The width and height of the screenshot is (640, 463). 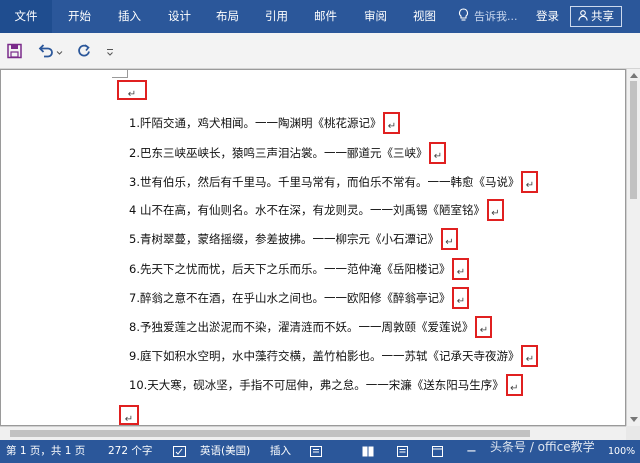 What do you see at coordinates (120, 74) in the screenshot?
I see `top-left-margin-mark` at bounding box center [120, 74].